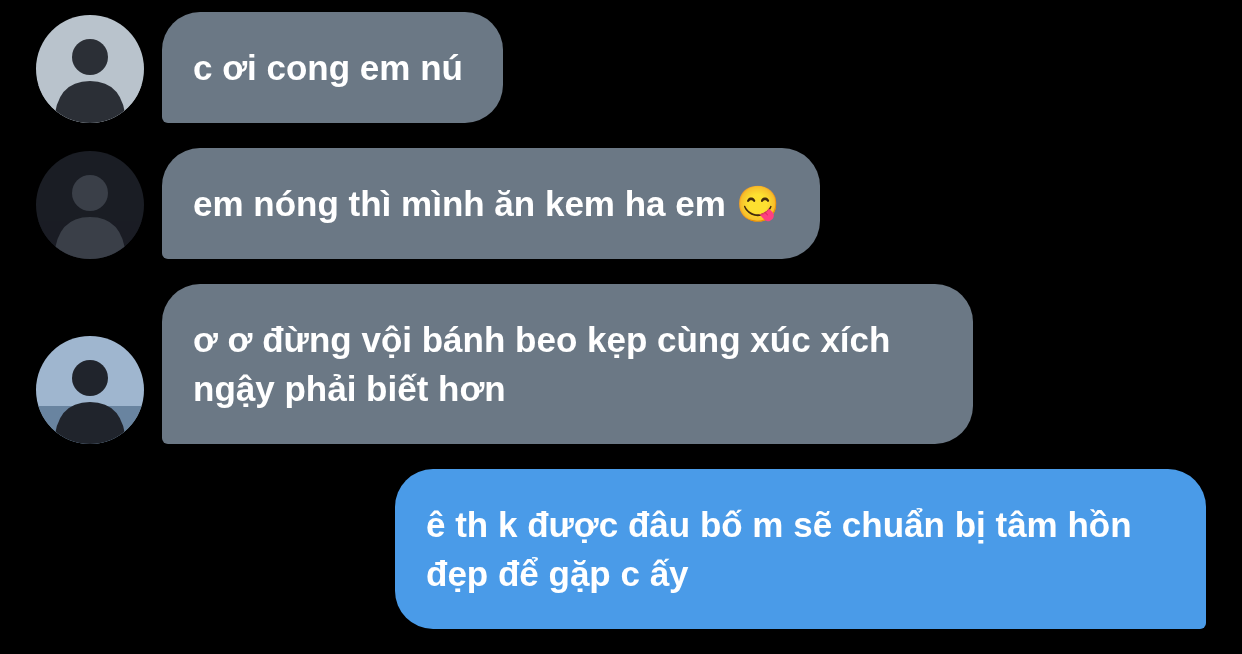 This screenshot has height=654, width=1242. Describe the element at coordinates (491, 203) in the screenshot. I see `message-bubble: em nóng thì mình ăn kem ha em 😋` at that location.